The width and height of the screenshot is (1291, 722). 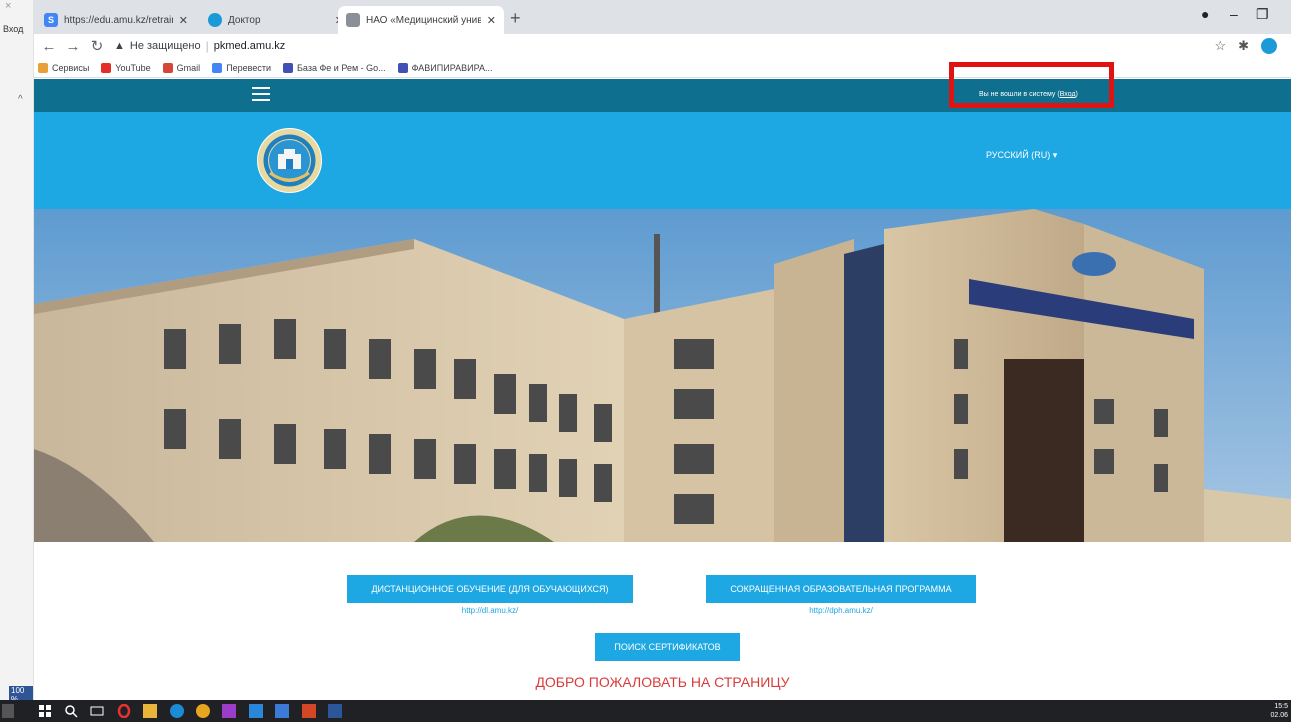 What do you see at coordinates (188, 67) in the screenshot?
I see `bookmark-label: Gmail` at bounding box center [188, 67].